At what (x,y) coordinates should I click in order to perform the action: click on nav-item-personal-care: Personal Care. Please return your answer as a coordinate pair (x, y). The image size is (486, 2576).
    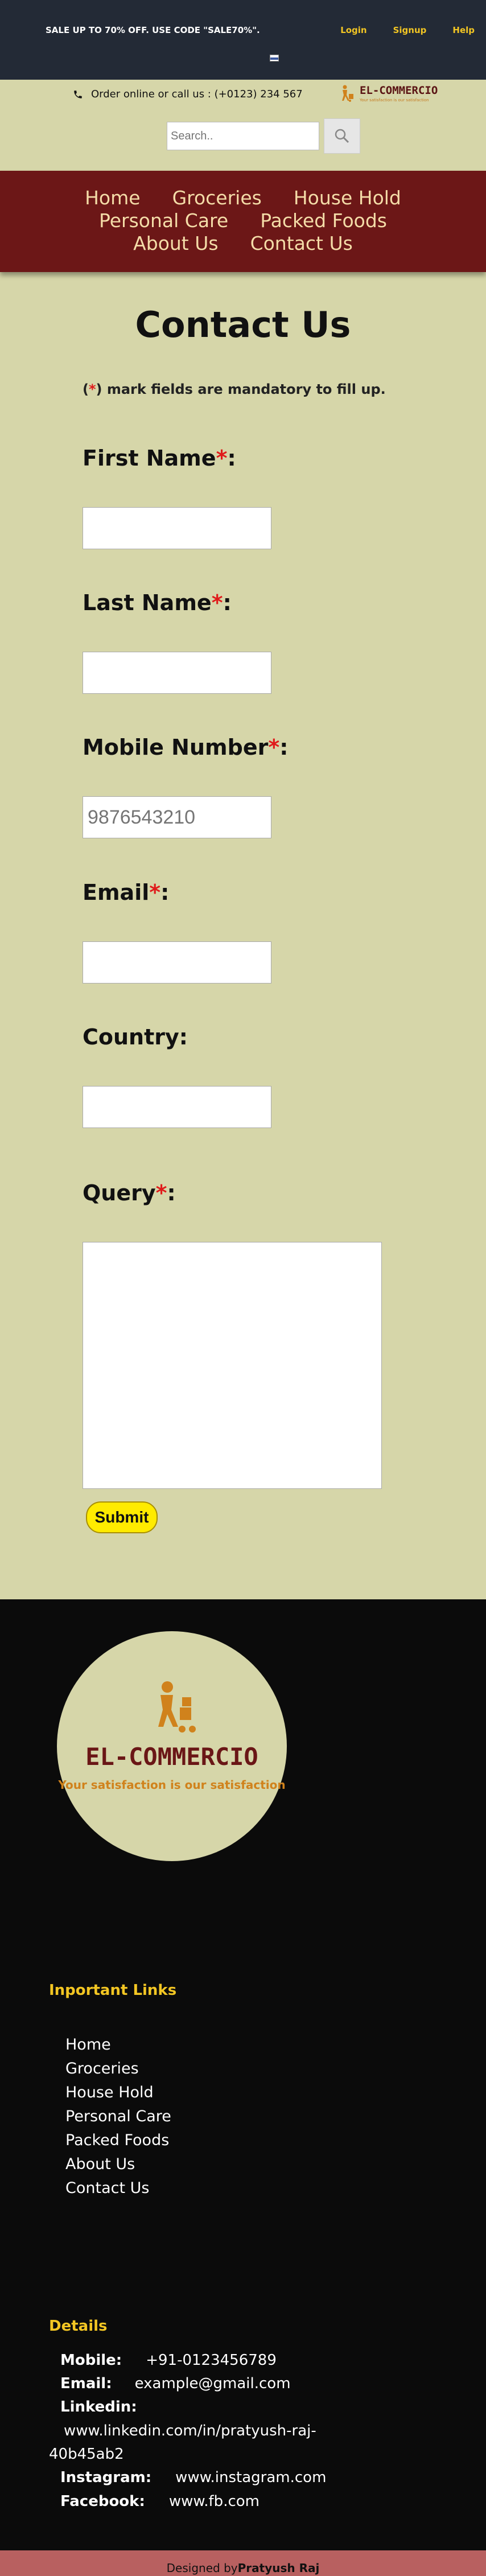
    Looking at the image, I should click on (163, 221).